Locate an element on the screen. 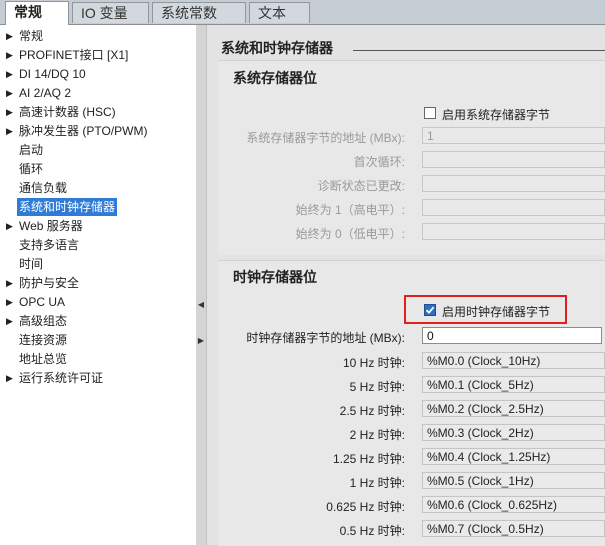 The height and width of the screenshot is (546, 605). clock-bit-label: 10 Hz 时钟: is located at coordinates (373, 363).